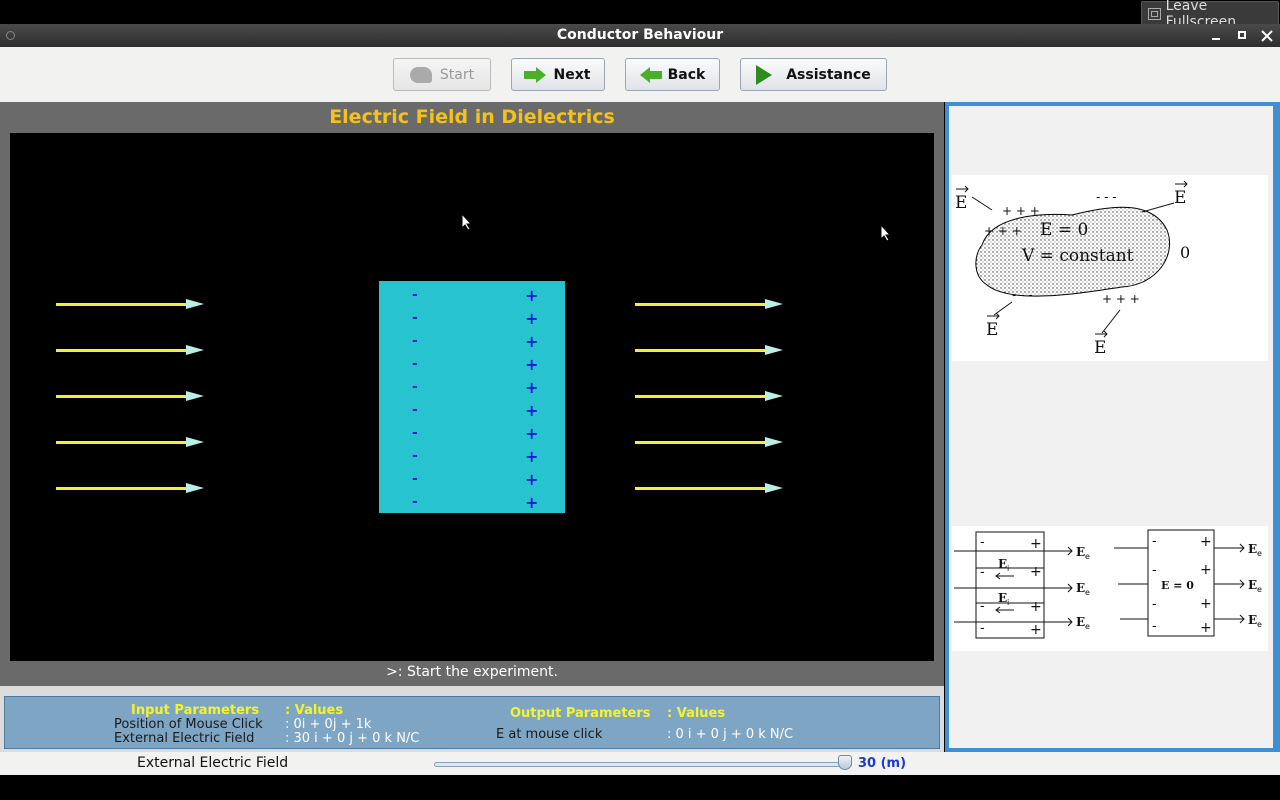  I want to click on maximize-button, so click(1242, 35).